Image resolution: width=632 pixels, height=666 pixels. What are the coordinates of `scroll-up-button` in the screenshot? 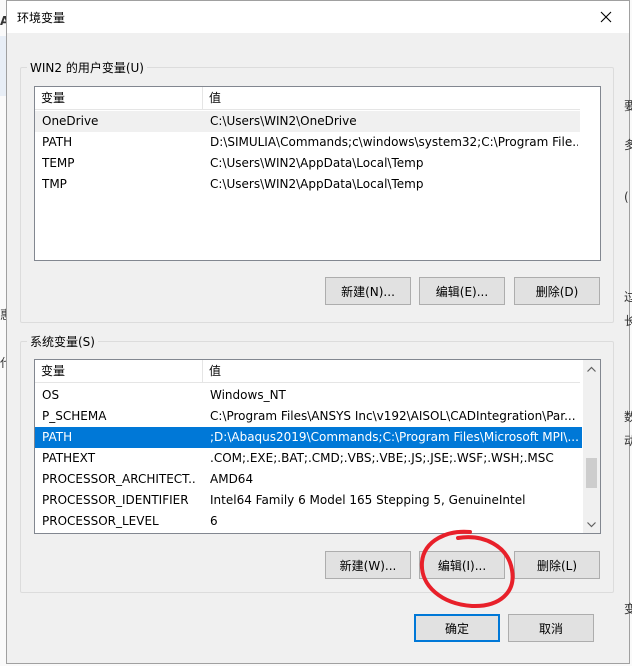 It's located at (591, 368).